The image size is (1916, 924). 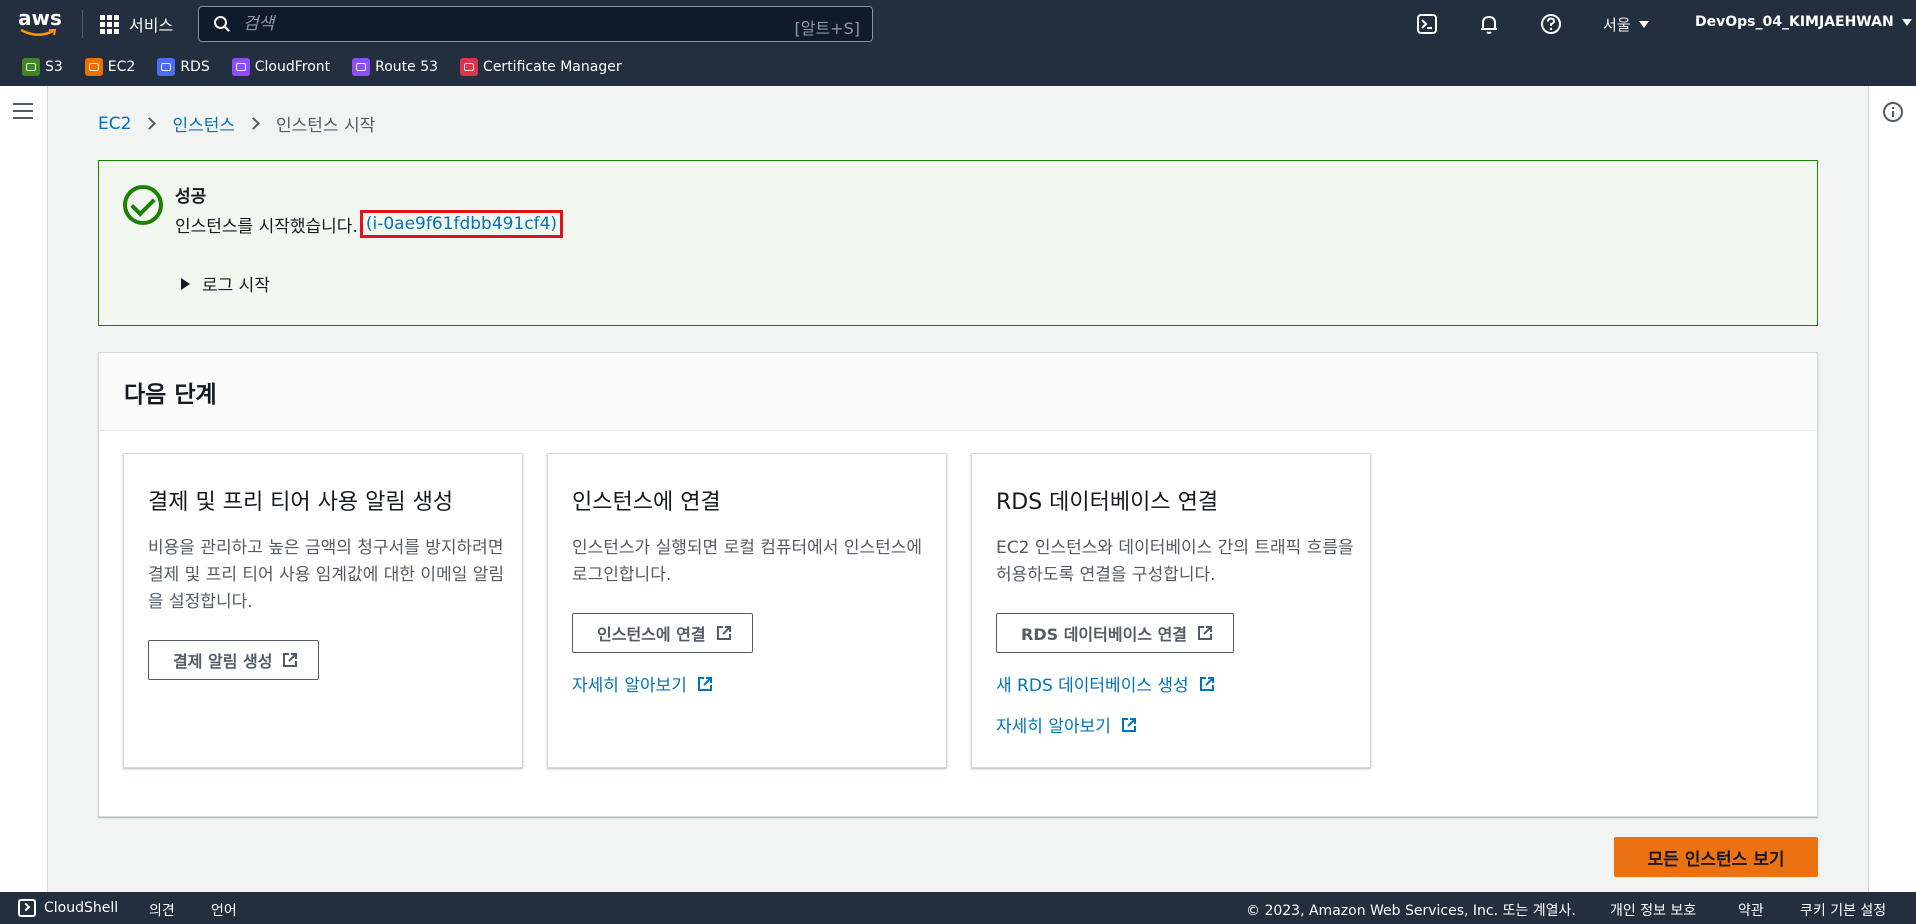 I want to click on account-menu: DevOps_04_KIMJAEHWAN, so click(x=1803, y=22).